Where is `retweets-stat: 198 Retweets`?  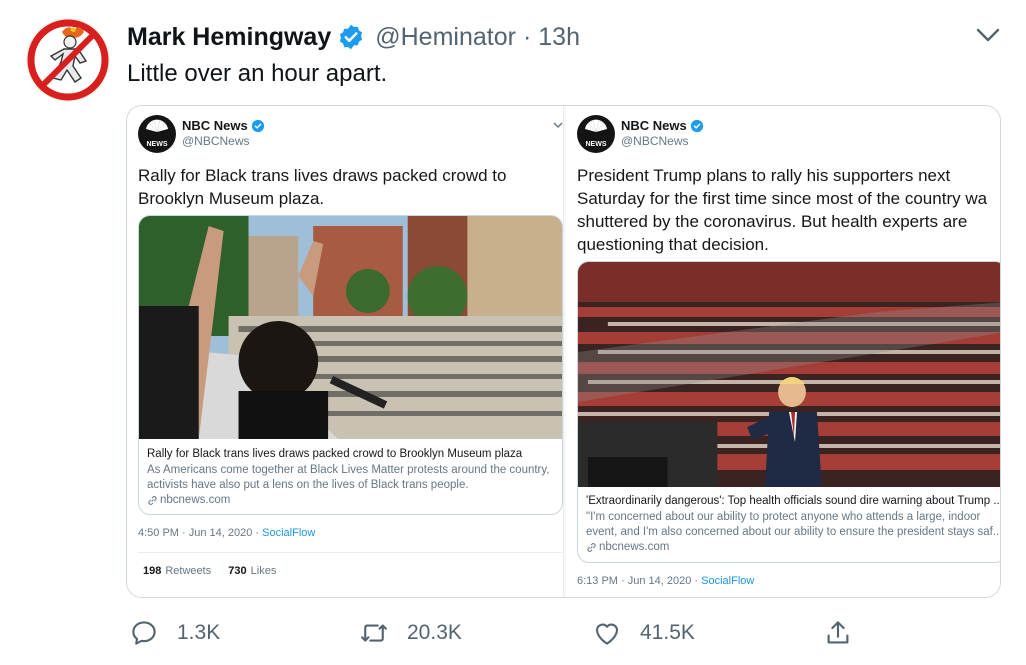
retweets-stat: 198 Retweets is located at coordinates (177, 571).